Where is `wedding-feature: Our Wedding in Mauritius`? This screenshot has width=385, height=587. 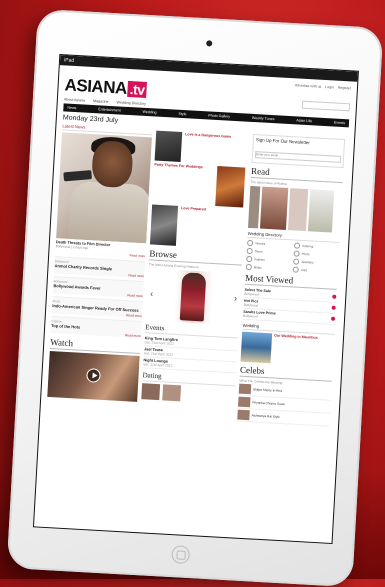
wedding-feature: Our Wedding in Mauritius is located at coordinates (287, 349).